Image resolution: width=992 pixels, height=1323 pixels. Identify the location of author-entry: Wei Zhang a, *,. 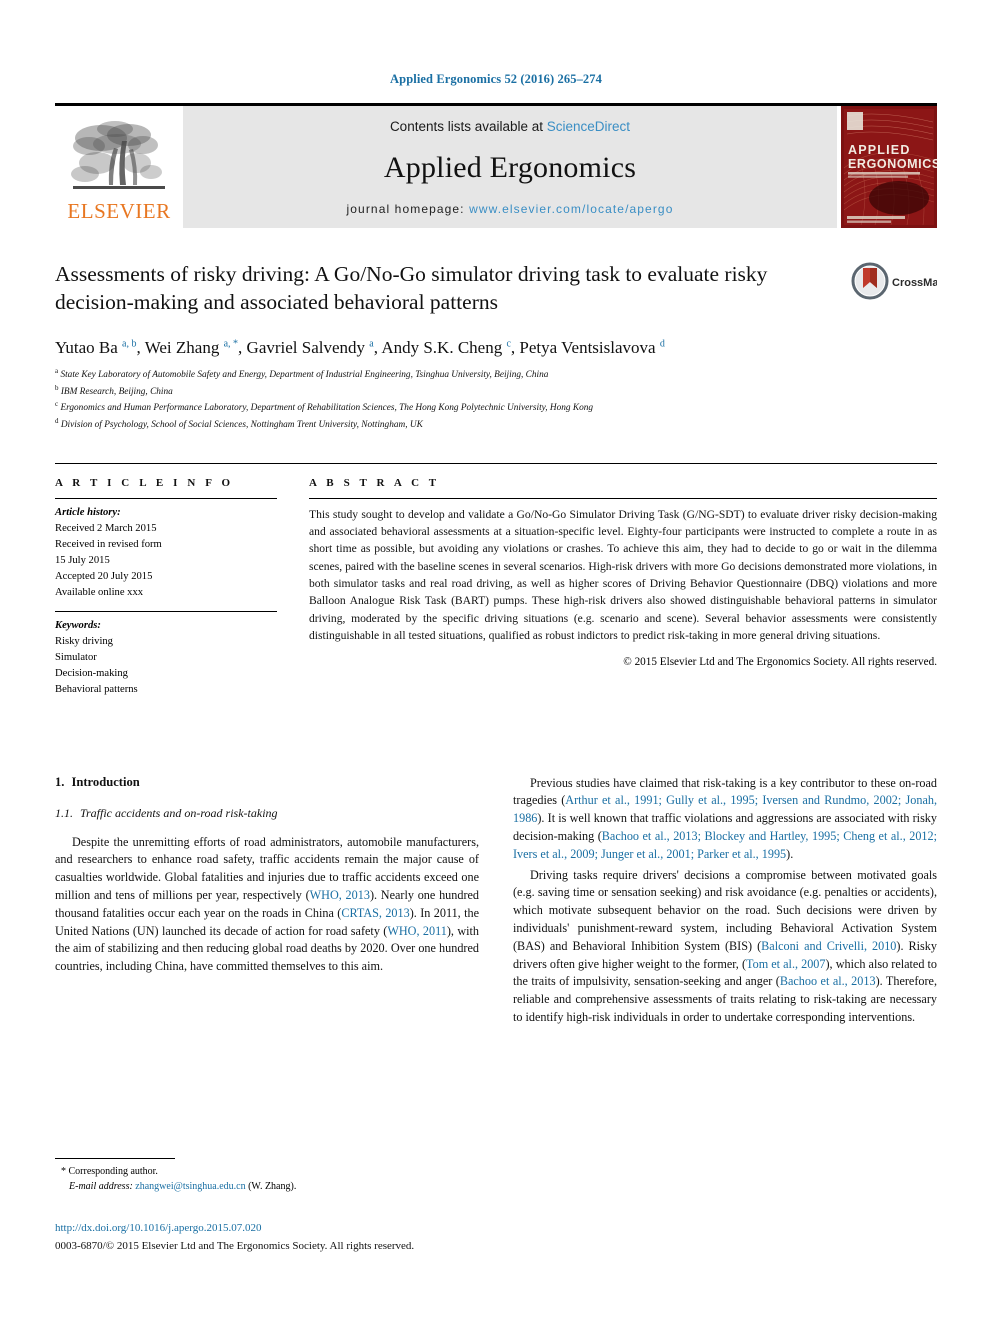
(196, 347).